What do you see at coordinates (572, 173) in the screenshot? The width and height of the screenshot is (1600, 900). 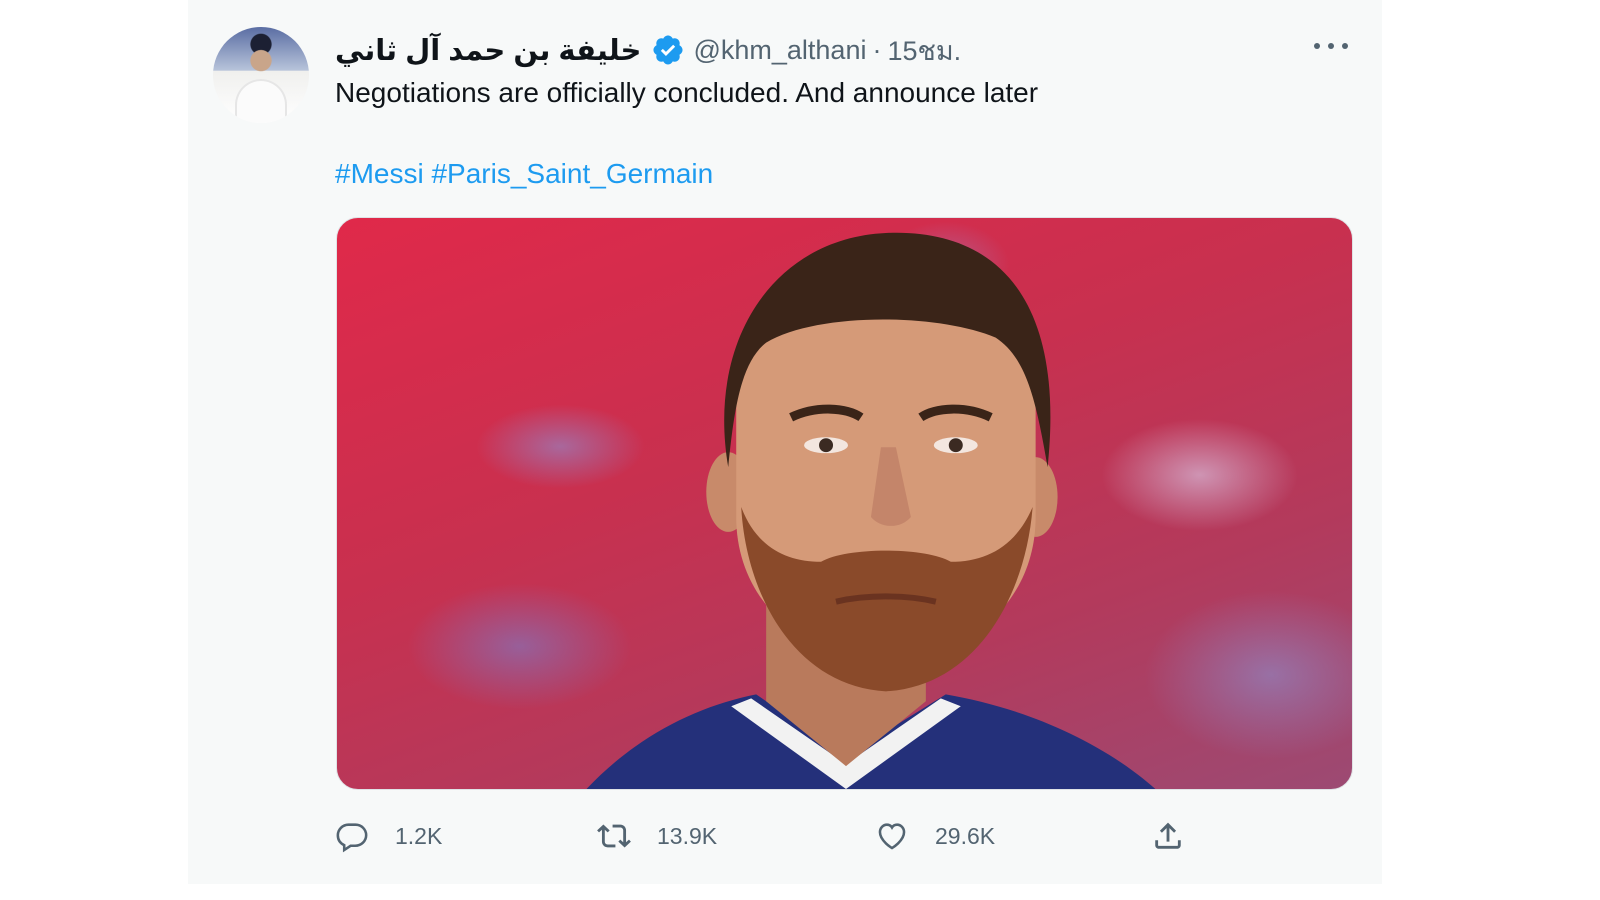 I see `hashtag-link-psg: #Paris_Saint_Germain` at bounding box center [572, 173].